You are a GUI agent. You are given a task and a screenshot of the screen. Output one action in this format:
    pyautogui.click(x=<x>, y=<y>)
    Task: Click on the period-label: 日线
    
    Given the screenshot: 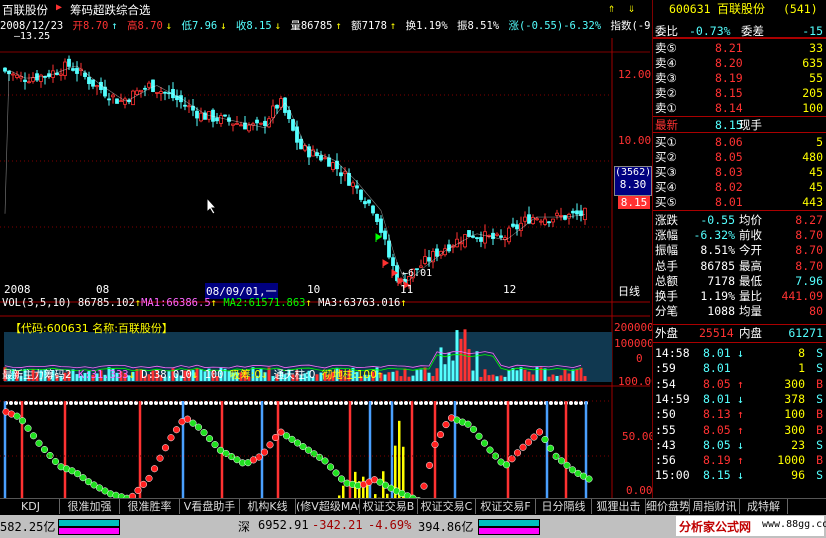 What is the action you would take?
    pyautogui.click(x=629, y=291)
    